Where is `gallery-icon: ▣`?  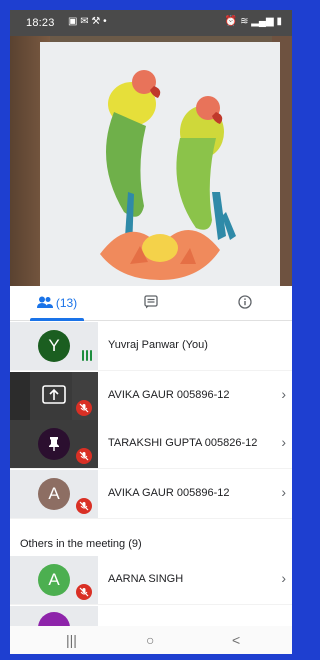 gallery-icon: ▣ is located at coordinates (73, 21).